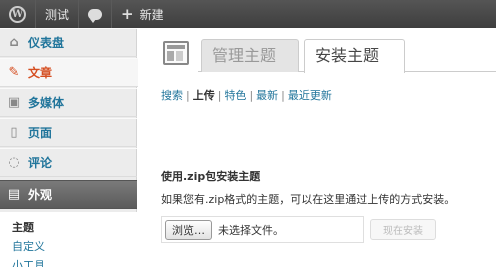 This screenshot has width=496, height=267. What do you see at coordinates (14, 162) in the screenshot?
I see `comments-icon: ◌` at bounding box center [14, 162].